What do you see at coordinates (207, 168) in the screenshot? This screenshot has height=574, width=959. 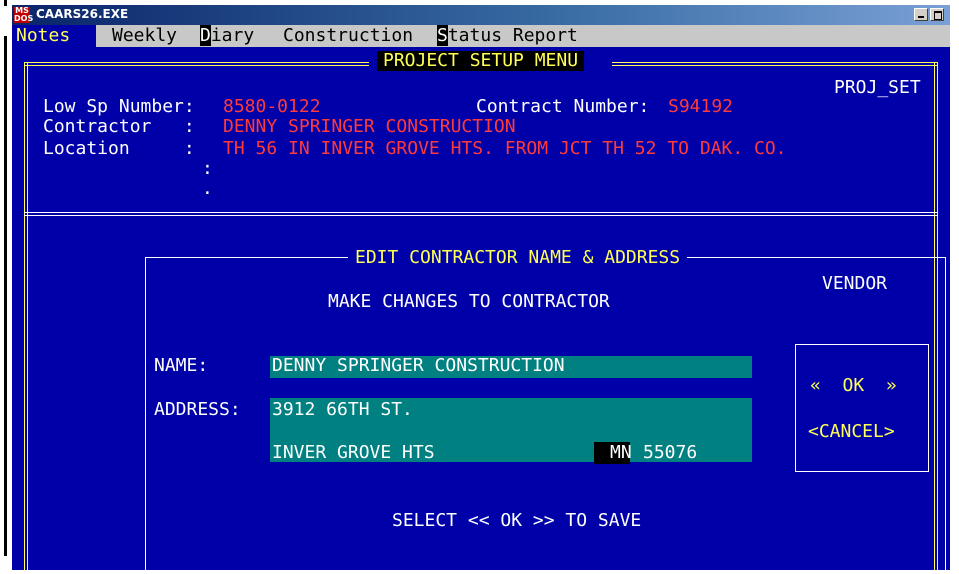 I see `location-continuation: :` at bounding box center [207, 168].